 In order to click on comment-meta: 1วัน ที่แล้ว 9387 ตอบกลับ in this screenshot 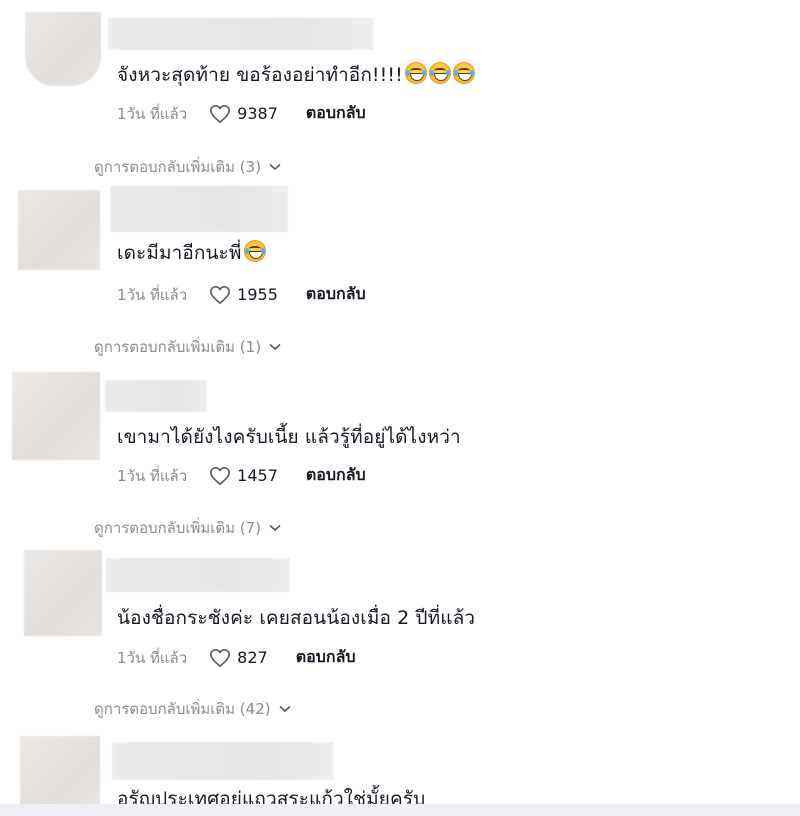, I will do `click(241, 113)`.